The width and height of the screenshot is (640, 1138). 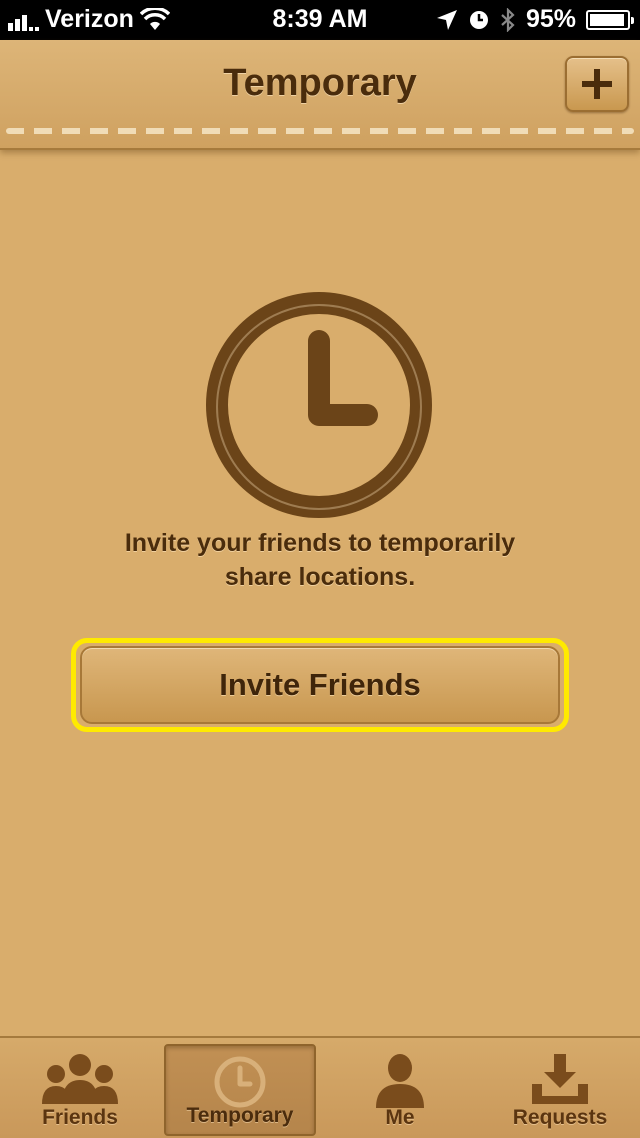 I want to click on tab-me-label: Me, so click(x=400, y=1117).